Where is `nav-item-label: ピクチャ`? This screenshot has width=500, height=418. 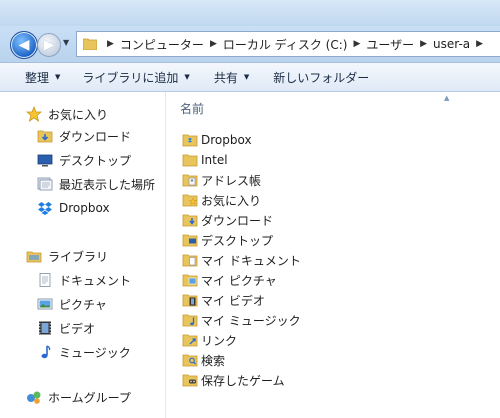 nav-item-label: ピクチャ is located at coordinates (83, 304).